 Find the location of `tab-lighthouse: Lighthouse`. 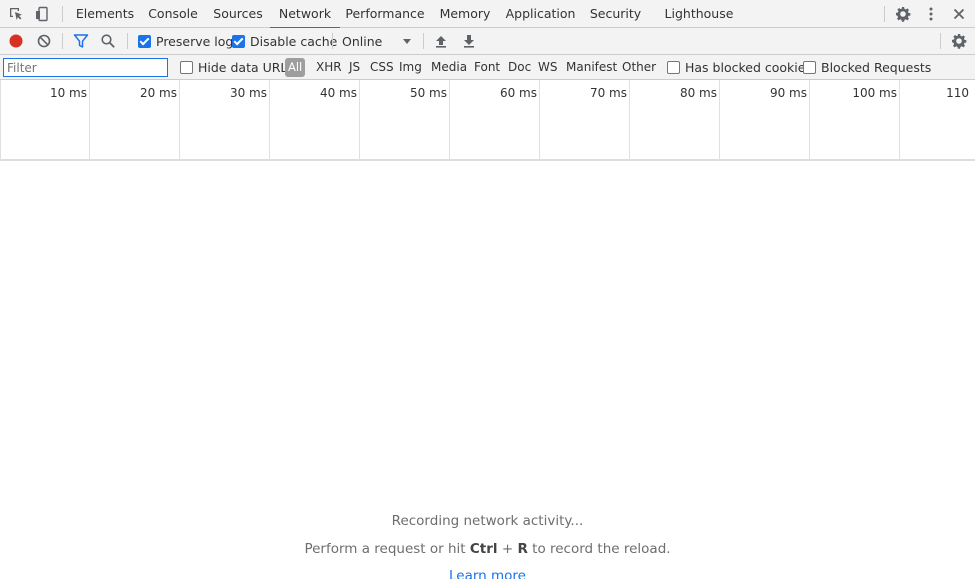

tab-lighthouse: Lighthouse is located at coordinates (699, 14).